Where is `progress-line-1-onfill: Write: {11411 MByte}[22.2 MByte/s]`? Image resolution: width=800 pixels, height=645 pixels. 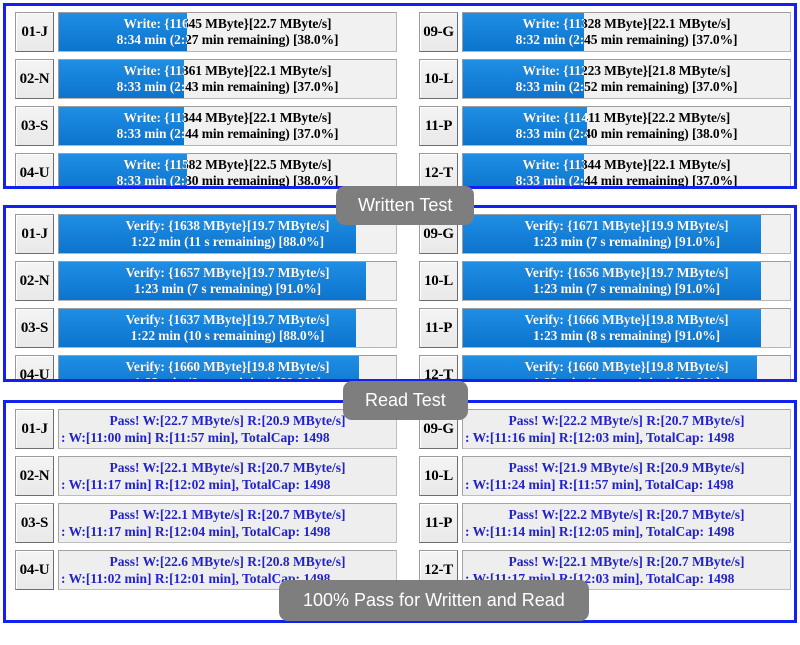 progress-line-1-onfill: Write: {11411 MByte}[22.2 MByte/s] is located at coordinates (554, 117).